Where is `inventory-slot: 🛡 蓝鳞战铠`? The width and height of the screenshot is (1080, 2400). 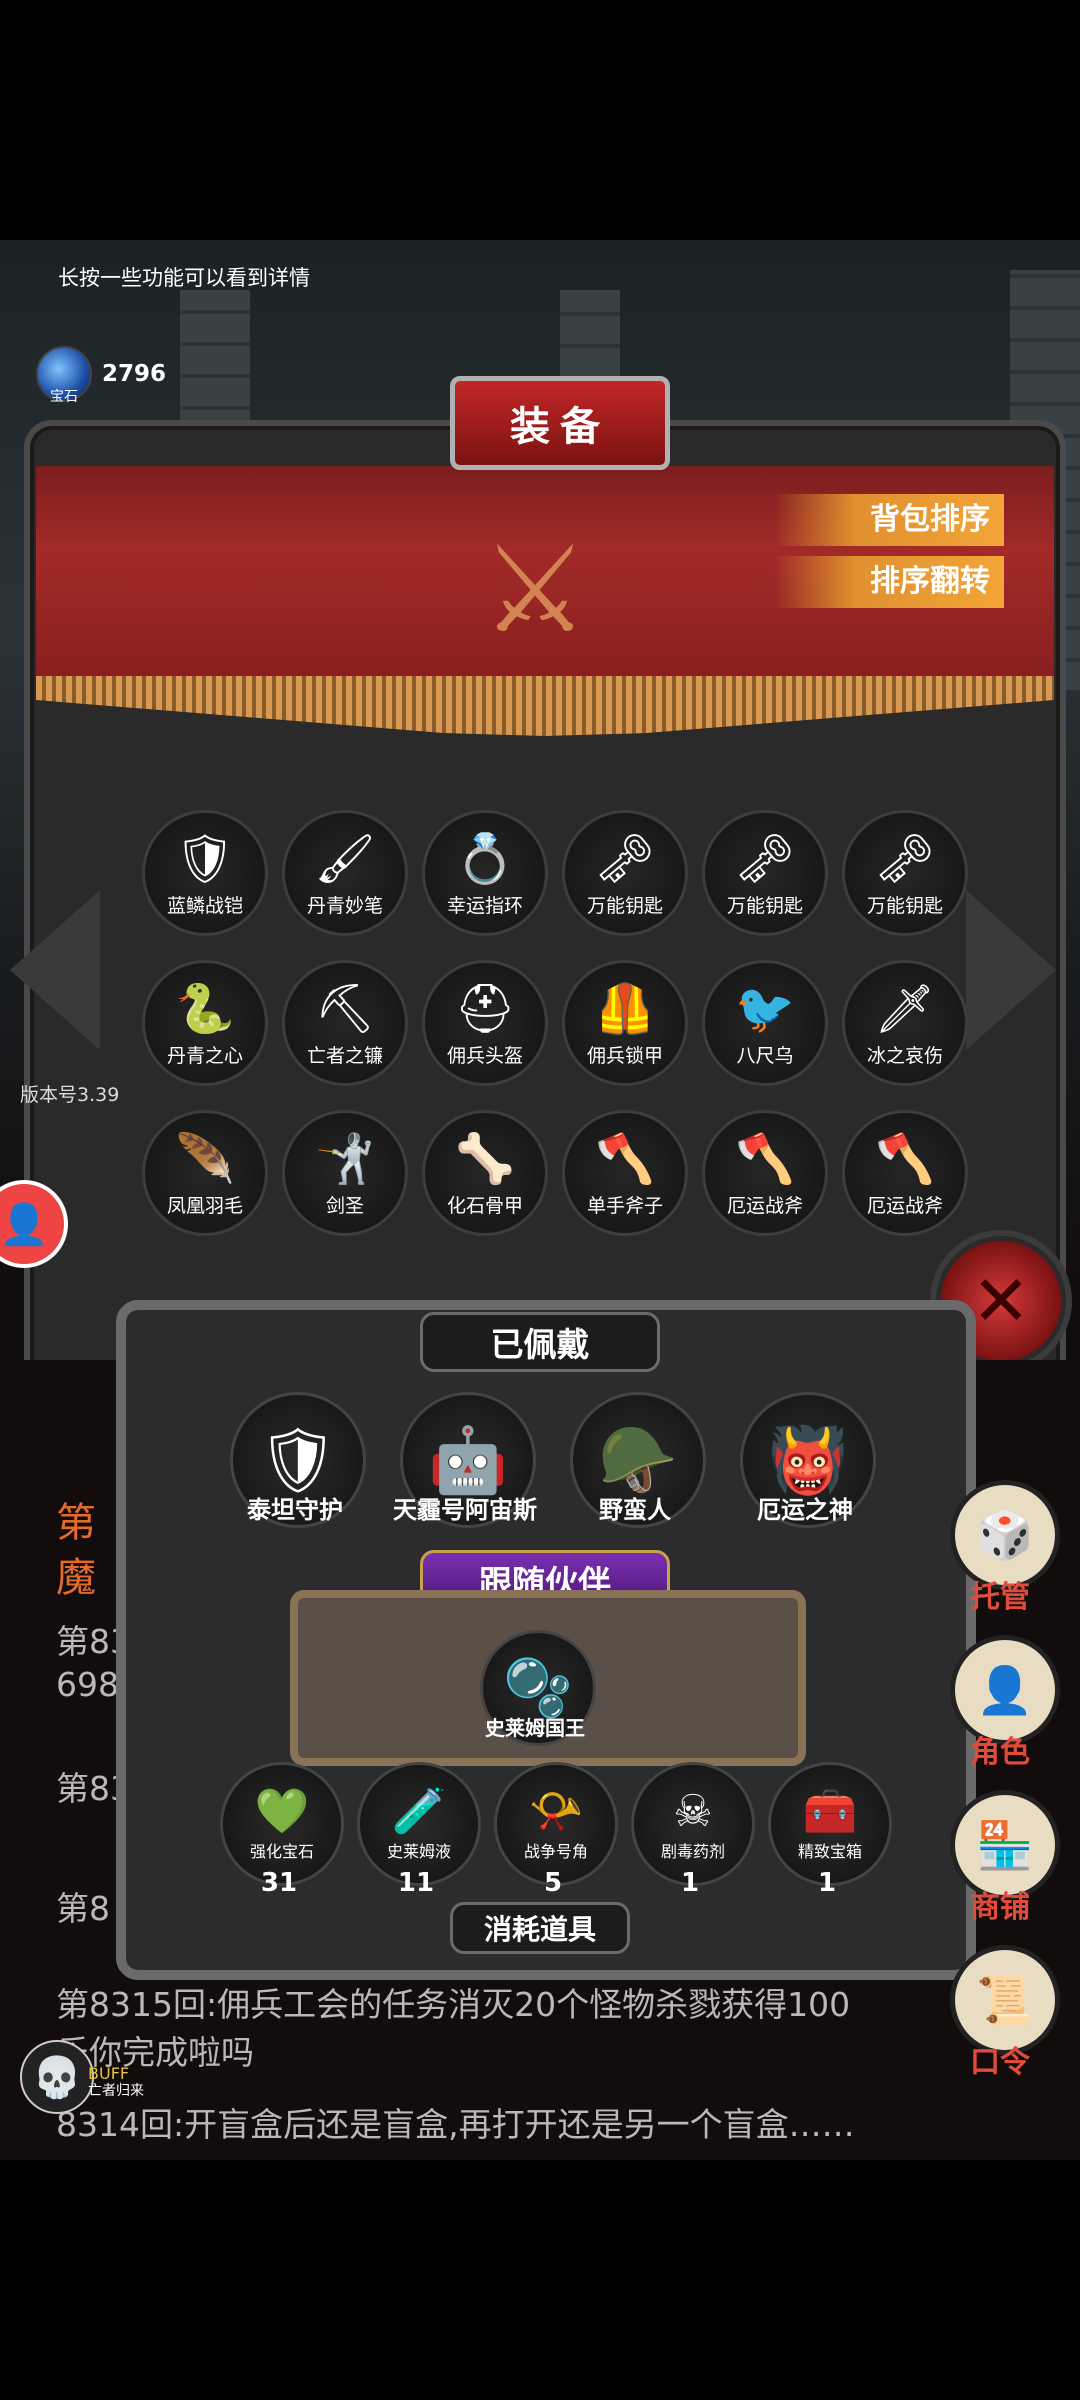
inventory-slot: 🛡 蓝鳞战铠 is located at coordinates (205, 873).